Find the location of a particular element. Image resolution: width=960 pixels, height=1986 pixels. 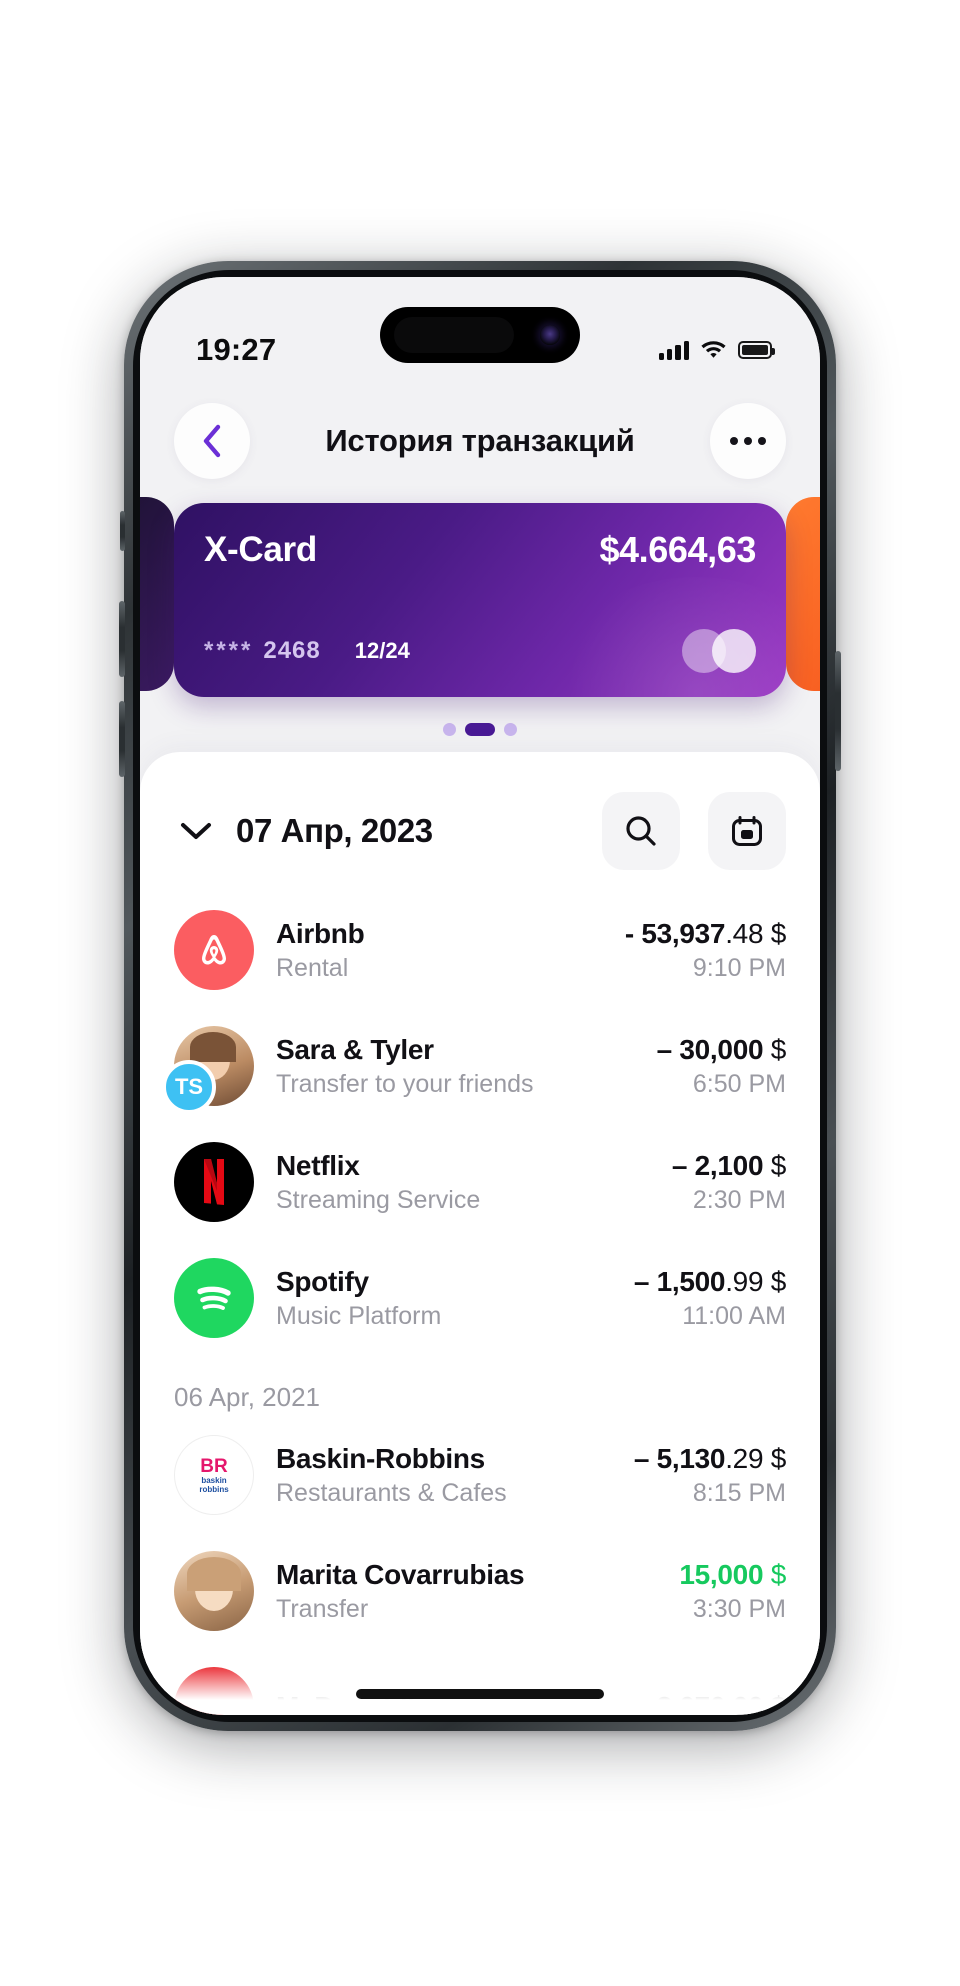

transaction-subtitle: Transfer is located at coordinates (322, 1608).